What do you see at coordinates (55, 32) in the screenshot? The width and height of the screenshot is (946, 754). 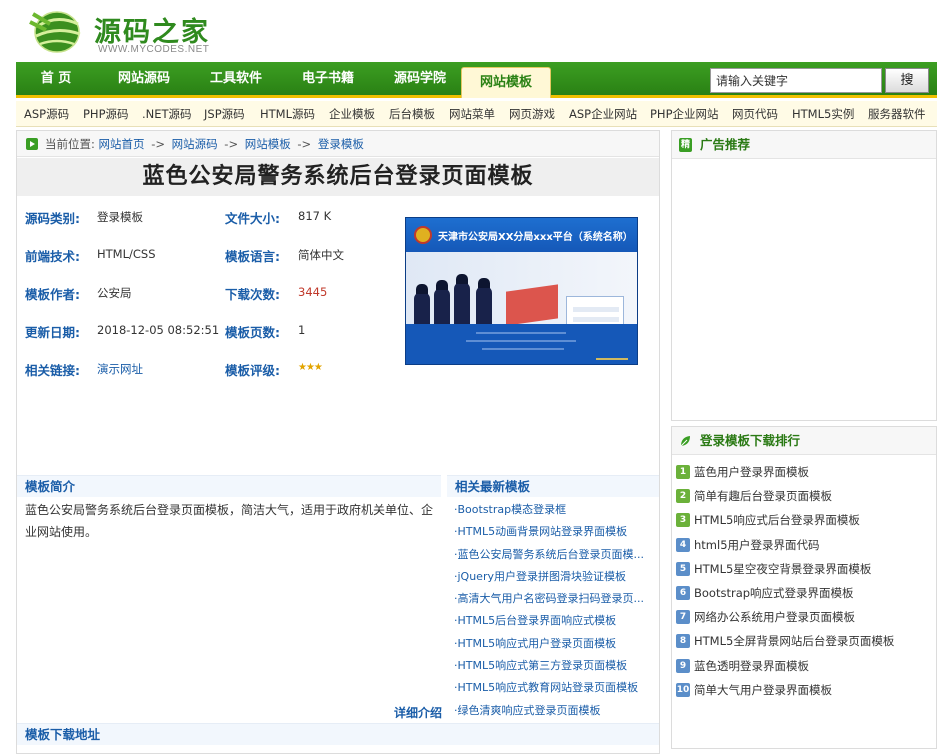 I see `globe-logo-icon` at bounding box center [55, 32].